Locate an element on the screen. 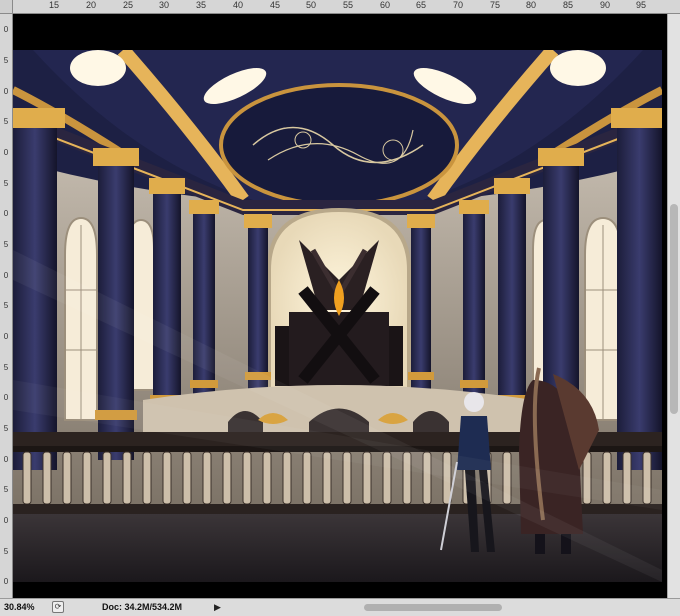 The image size is (680, 616). play-icon: ▶ is located at coordinates (219, 607).